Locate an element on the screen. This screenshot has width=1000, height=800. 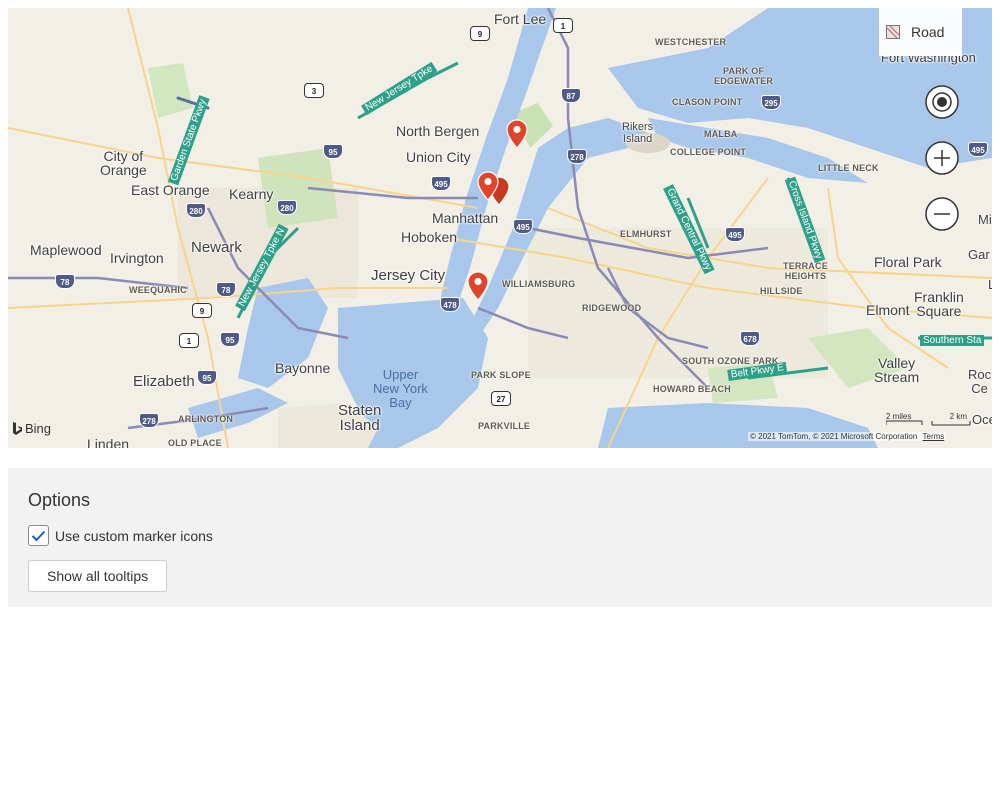
label-union-city: Union City is located at coordinates (438, 157).